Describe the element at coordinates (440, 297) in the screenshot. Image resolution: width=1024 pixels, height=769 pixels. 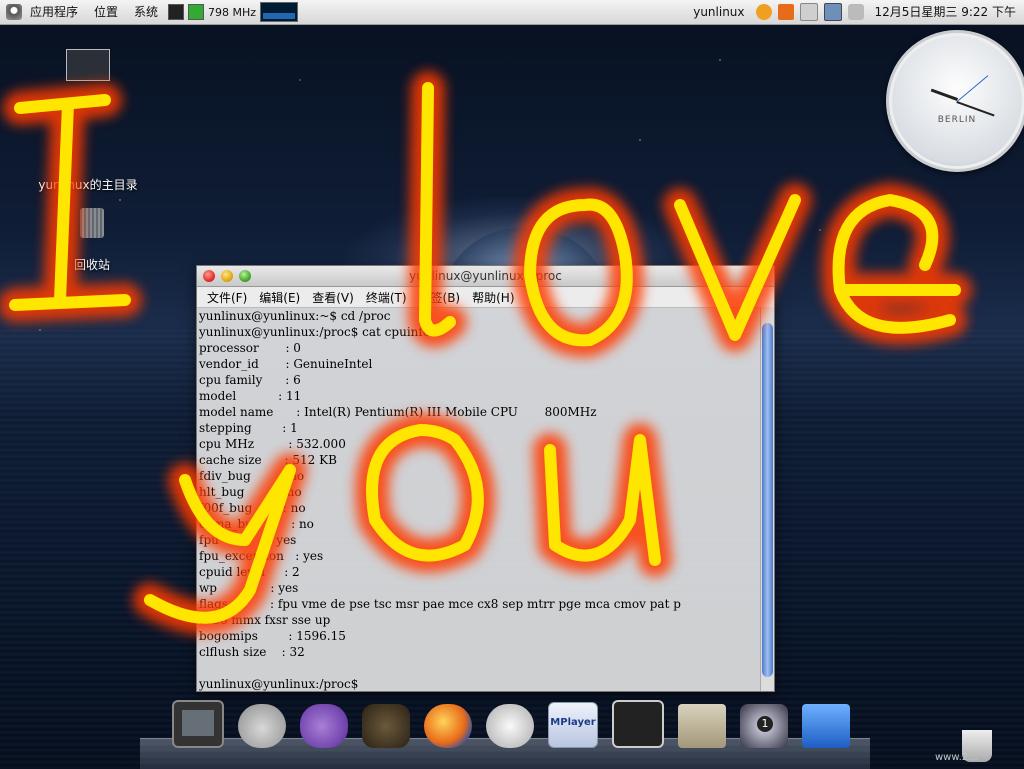
I see `menu-tabs: 标签(B)` at that location.